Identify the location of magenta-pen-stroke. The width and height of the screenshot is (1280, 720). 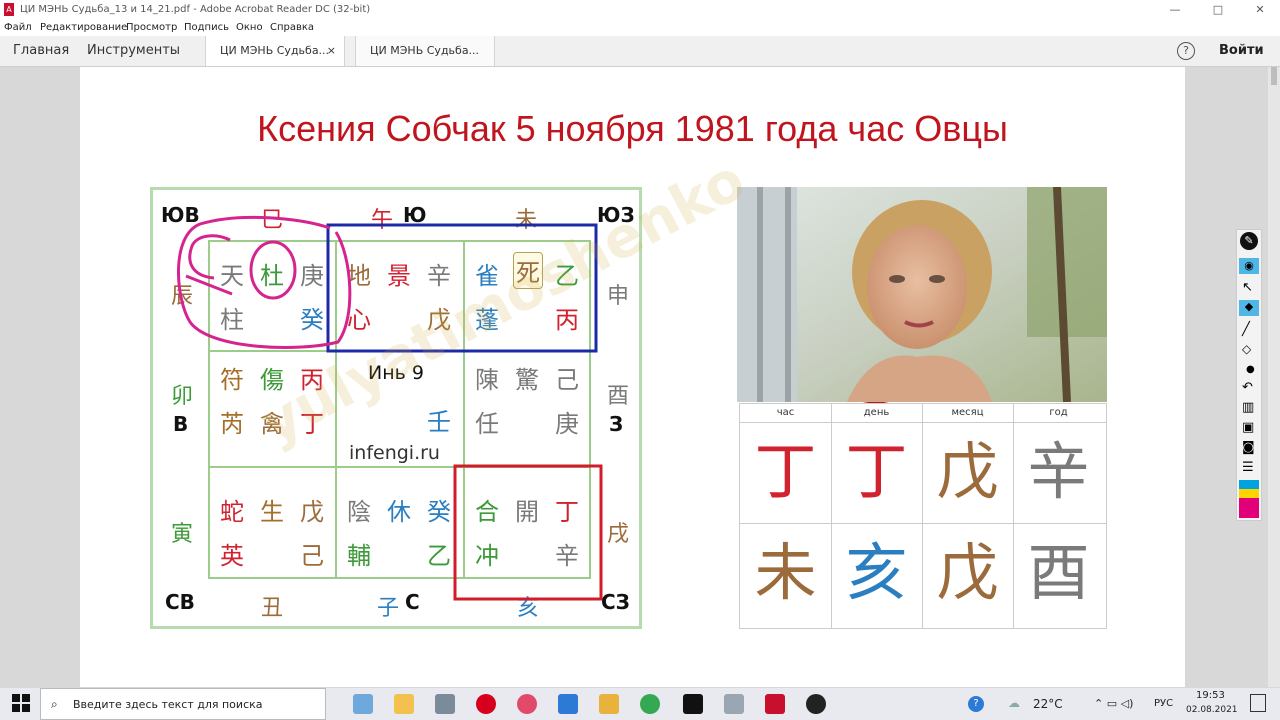
(209, 257).